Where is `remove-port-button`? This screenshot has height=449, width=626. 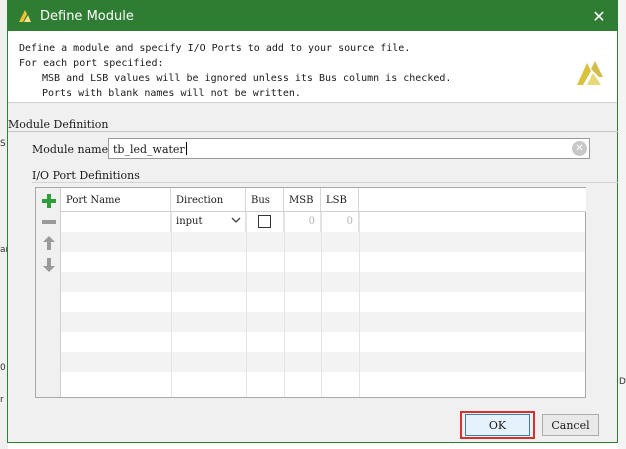
remove-port-button is located at coordinates (49, 222).